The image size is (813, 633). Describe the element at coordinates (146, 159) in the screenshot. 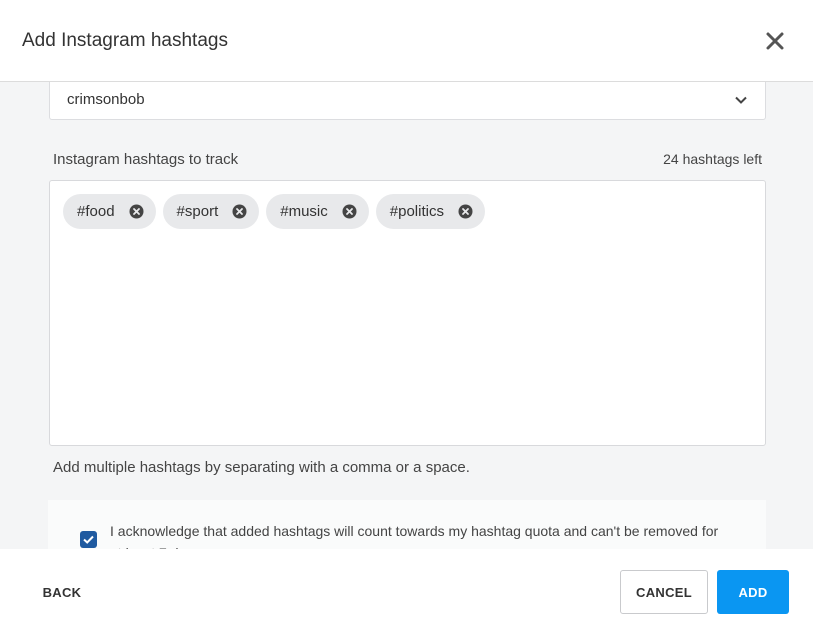

I see `hashtags-label: Instagram hashtags to track` at that location.